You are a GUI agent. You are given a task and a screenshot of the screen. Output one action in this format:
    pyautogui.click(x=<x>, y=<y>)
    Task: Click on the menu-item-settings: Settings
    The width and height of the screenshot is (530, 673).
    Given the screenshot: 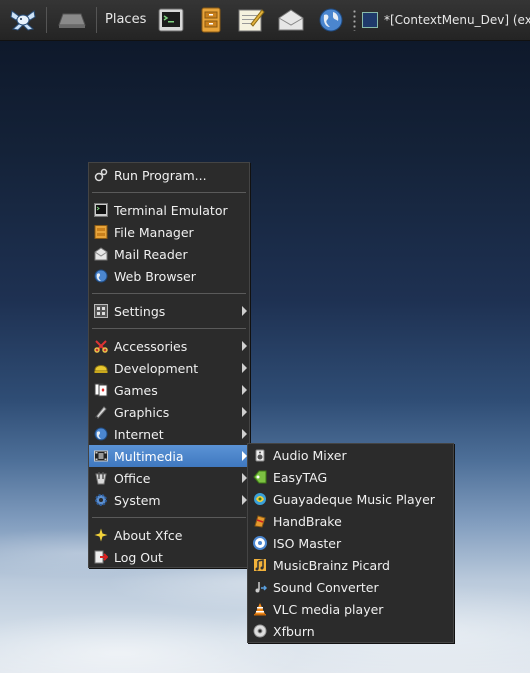 What is the action you would take?
    pyautogui.click(x=169, y=311)
    